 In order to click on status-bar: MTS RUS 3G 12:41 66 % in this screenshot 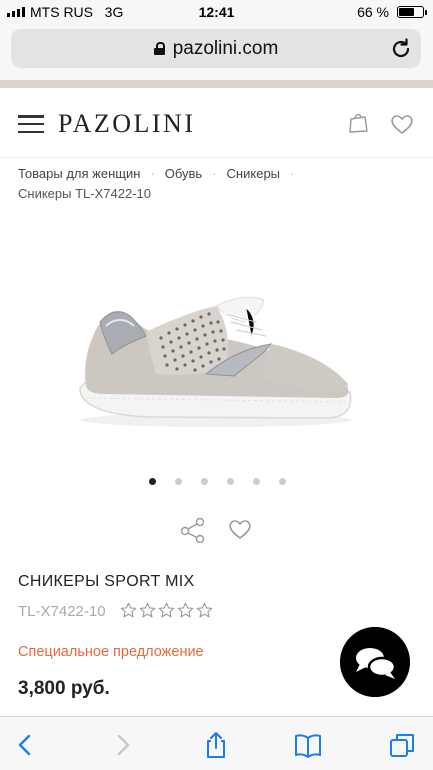, I will do `click(216, 12)`.